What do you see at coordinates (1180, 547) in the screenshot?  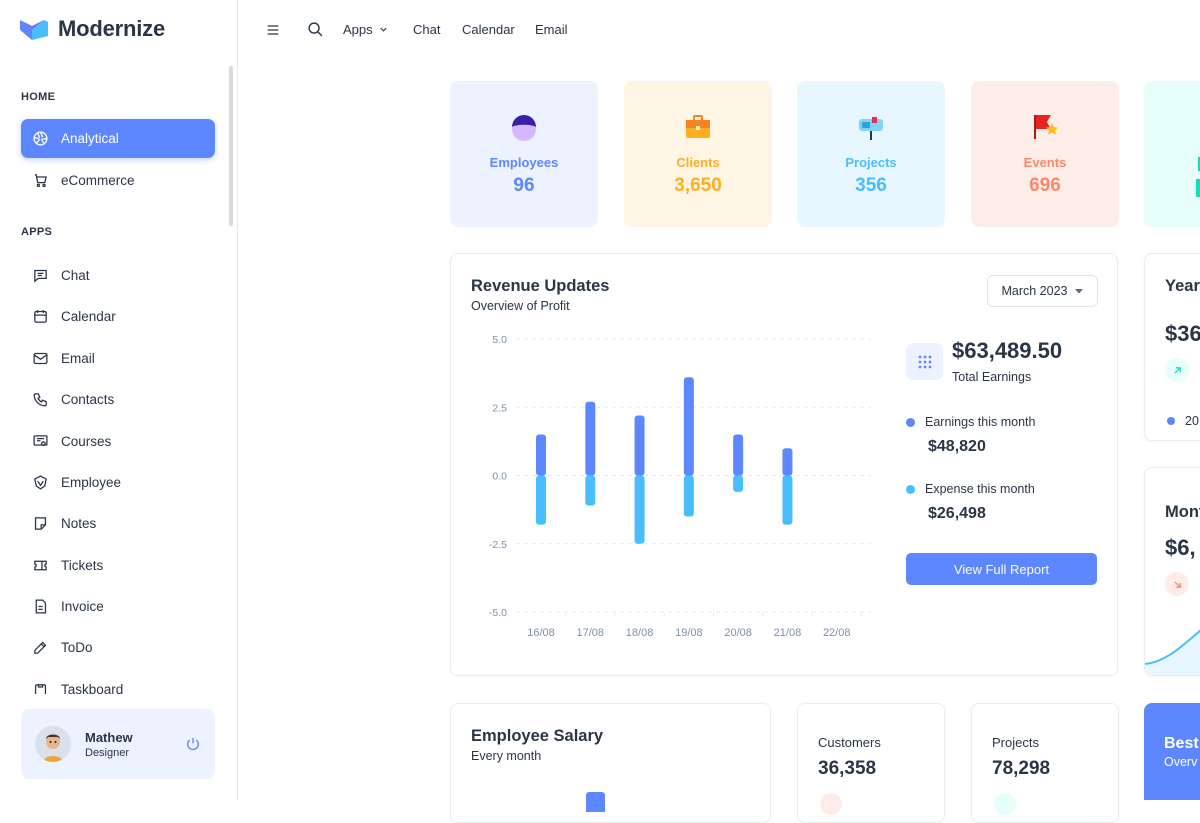 I see `monthly-value: $6,` at bounding box center [1180, 547].